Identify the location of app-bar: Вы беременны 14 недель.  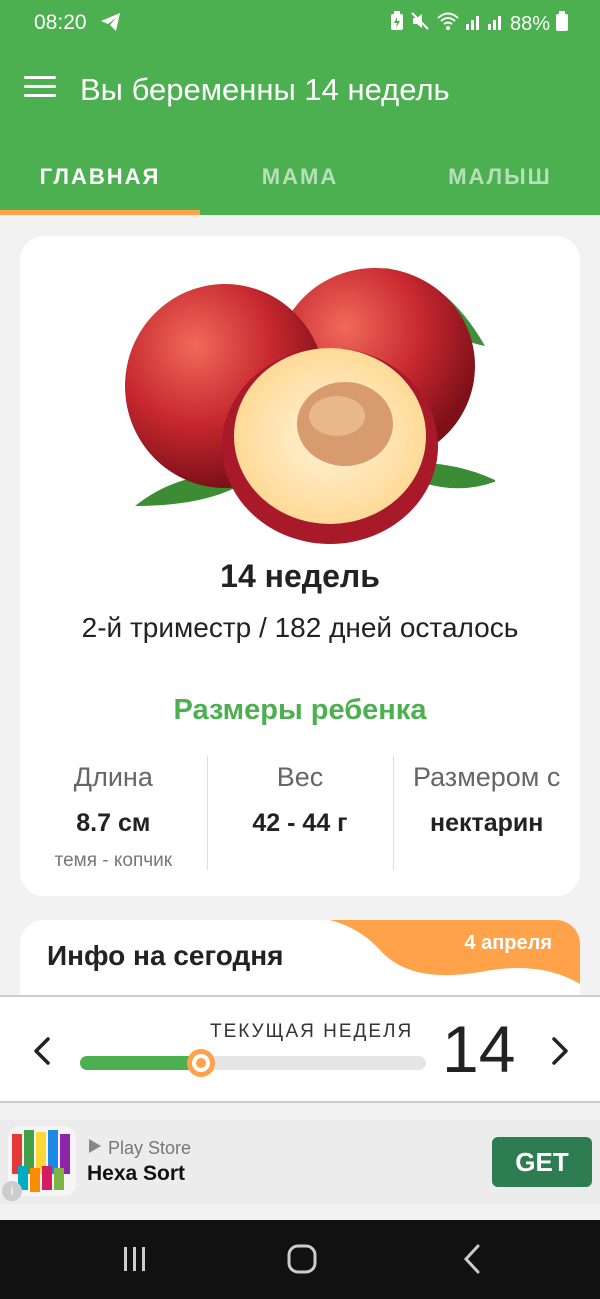
(300, 92).